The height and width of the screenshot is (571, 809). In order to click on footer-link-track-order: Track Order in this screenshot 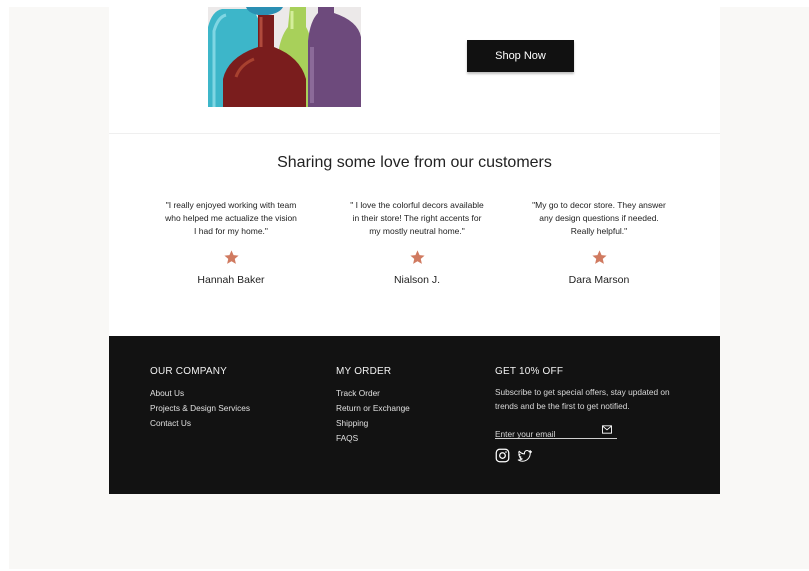, I will do `click(373, 393)`.